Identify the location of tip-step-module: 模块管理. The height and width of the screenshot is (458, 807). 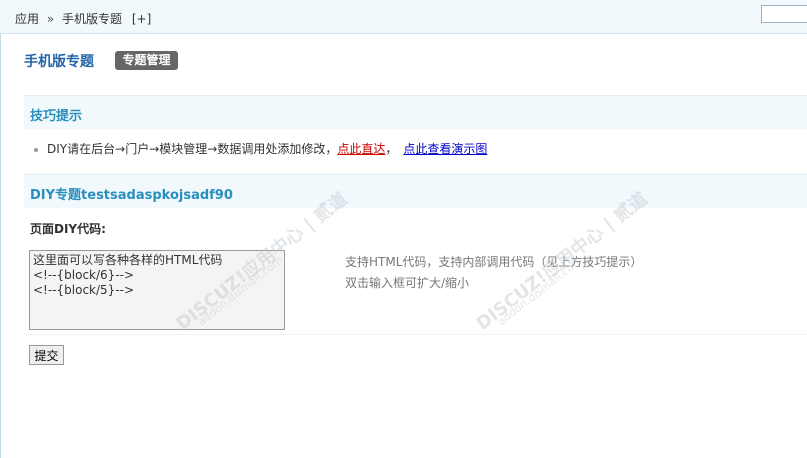
(183, 149).